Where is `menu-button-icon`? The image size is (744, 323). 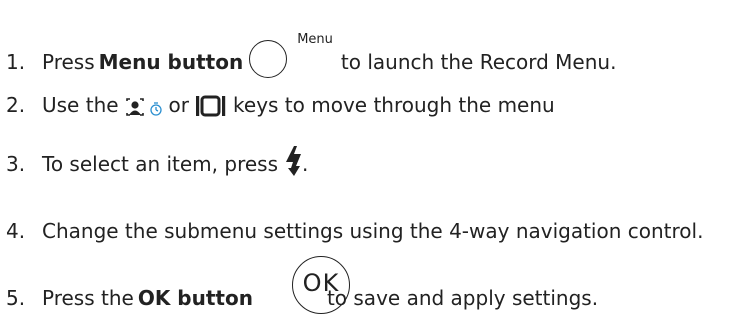 menu-button-icon is located at coordinates (268, 59).